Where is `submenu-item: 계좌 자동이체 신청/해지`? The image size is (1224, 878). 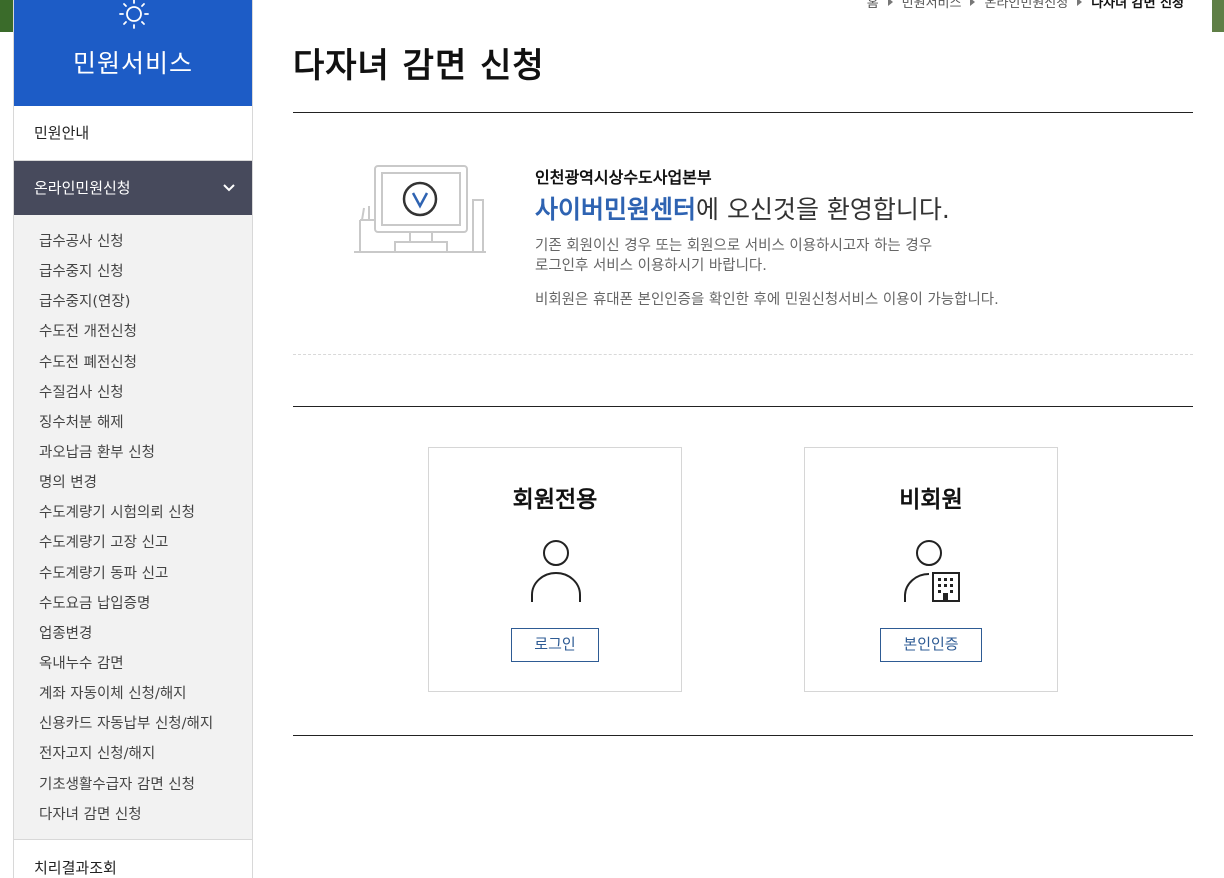
submenu-item: 계좌 자동이체 신청/해지 is located at coordinates (133, 694).